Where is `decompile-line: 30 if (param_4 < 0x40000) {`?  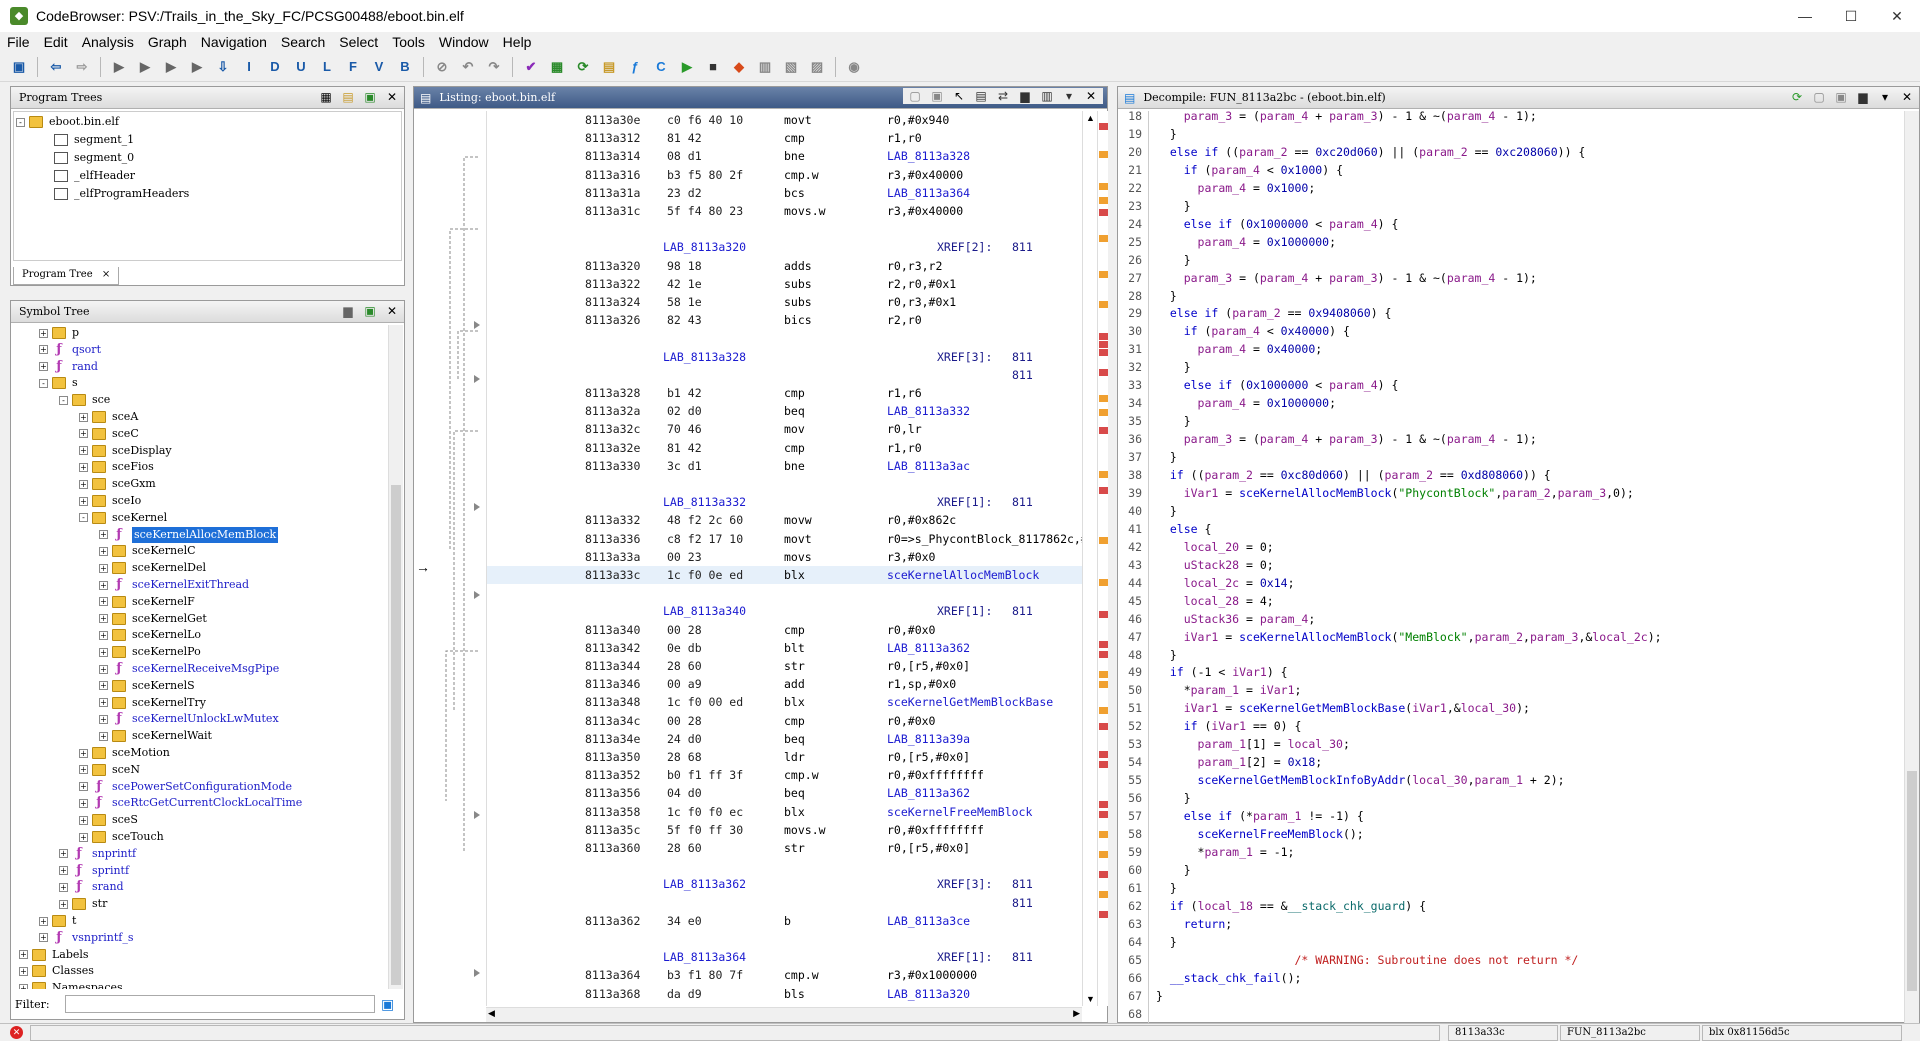
decompile-line: 30 if (param_4 < 0x40000) { is located at coordinates (1510, 331).